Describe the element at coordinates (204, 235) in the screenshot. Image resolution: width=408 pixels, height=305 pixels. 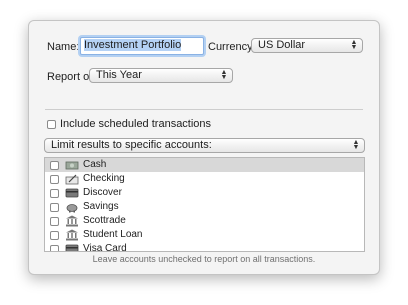
I see `account-row-student-loan: Student Loan` at that location.